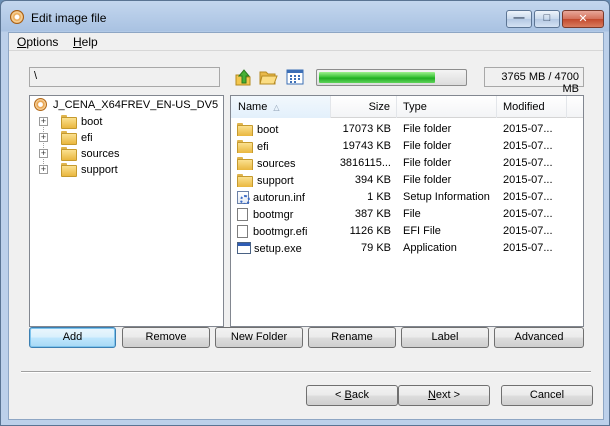 The height and width of the screenshot is (426, 610). Describe the element at coordinates (444, 395) in the screenshot. I see `next-button: Next >` at that location.